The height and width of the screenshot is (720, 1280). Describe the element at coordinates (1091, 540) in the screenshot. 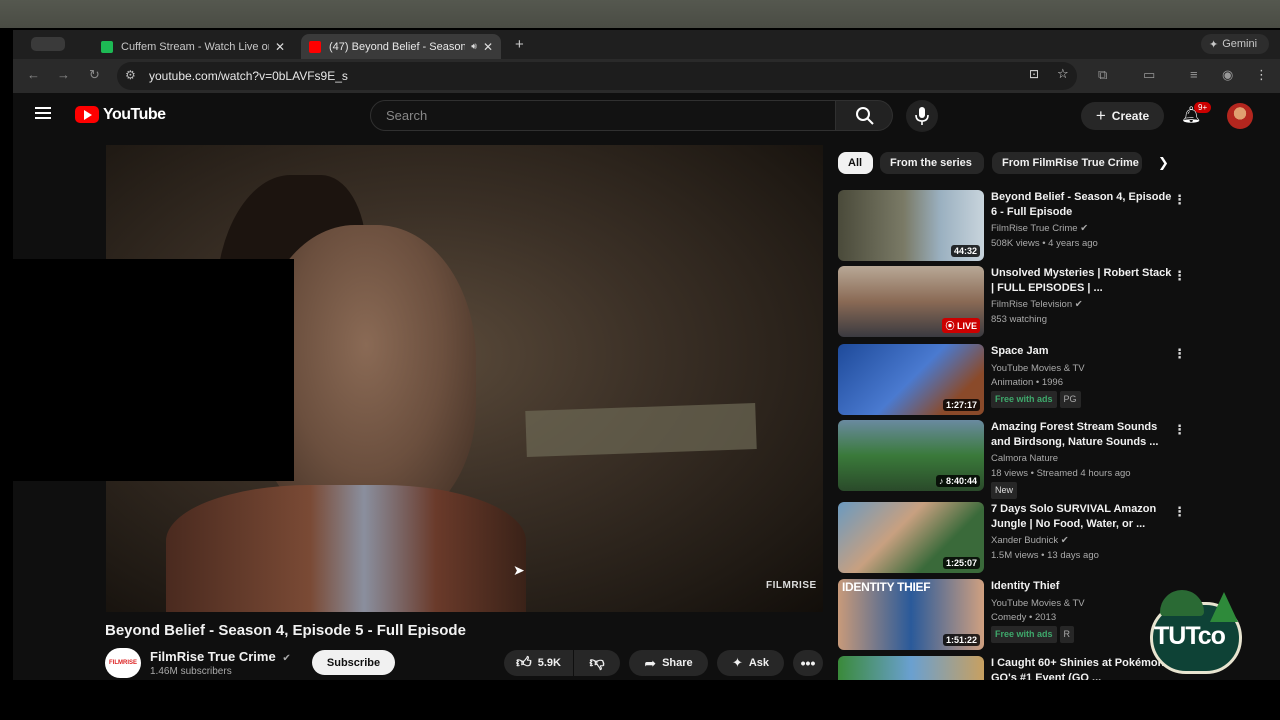

I see `recommendation-channel: Xander Budnick ✔` at that location.